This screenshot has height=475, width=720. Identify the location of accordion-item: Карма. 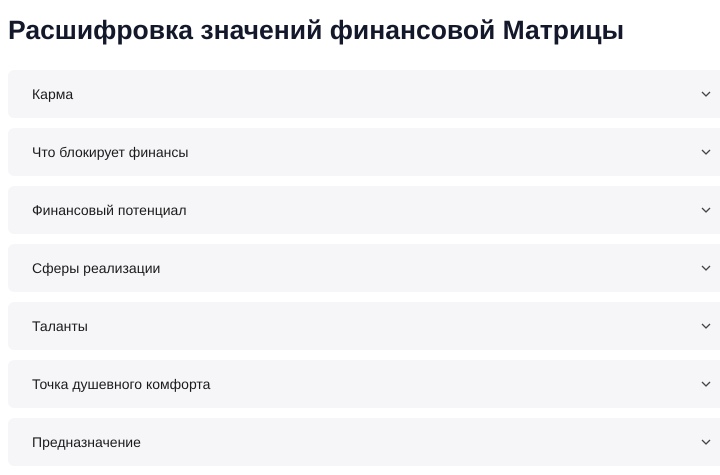
(364, 94).